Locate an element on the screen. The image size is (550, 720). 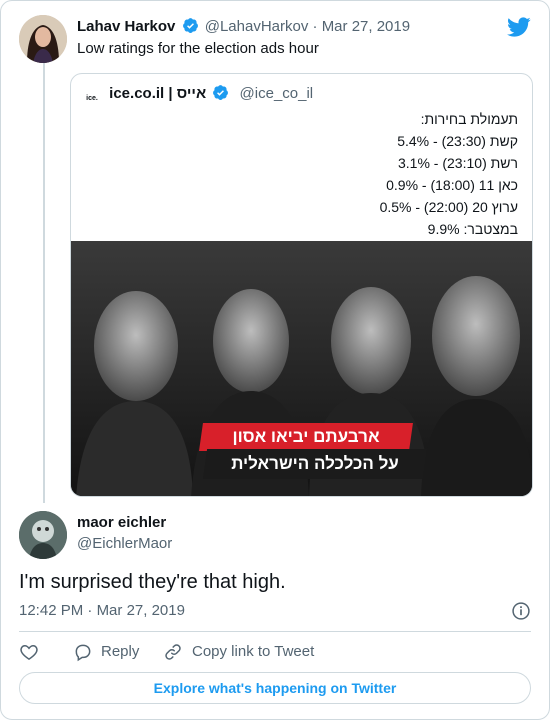
quoted-header: ice. ice.co.il | אייס @ice_co_il is located at coordinates (198, 96).